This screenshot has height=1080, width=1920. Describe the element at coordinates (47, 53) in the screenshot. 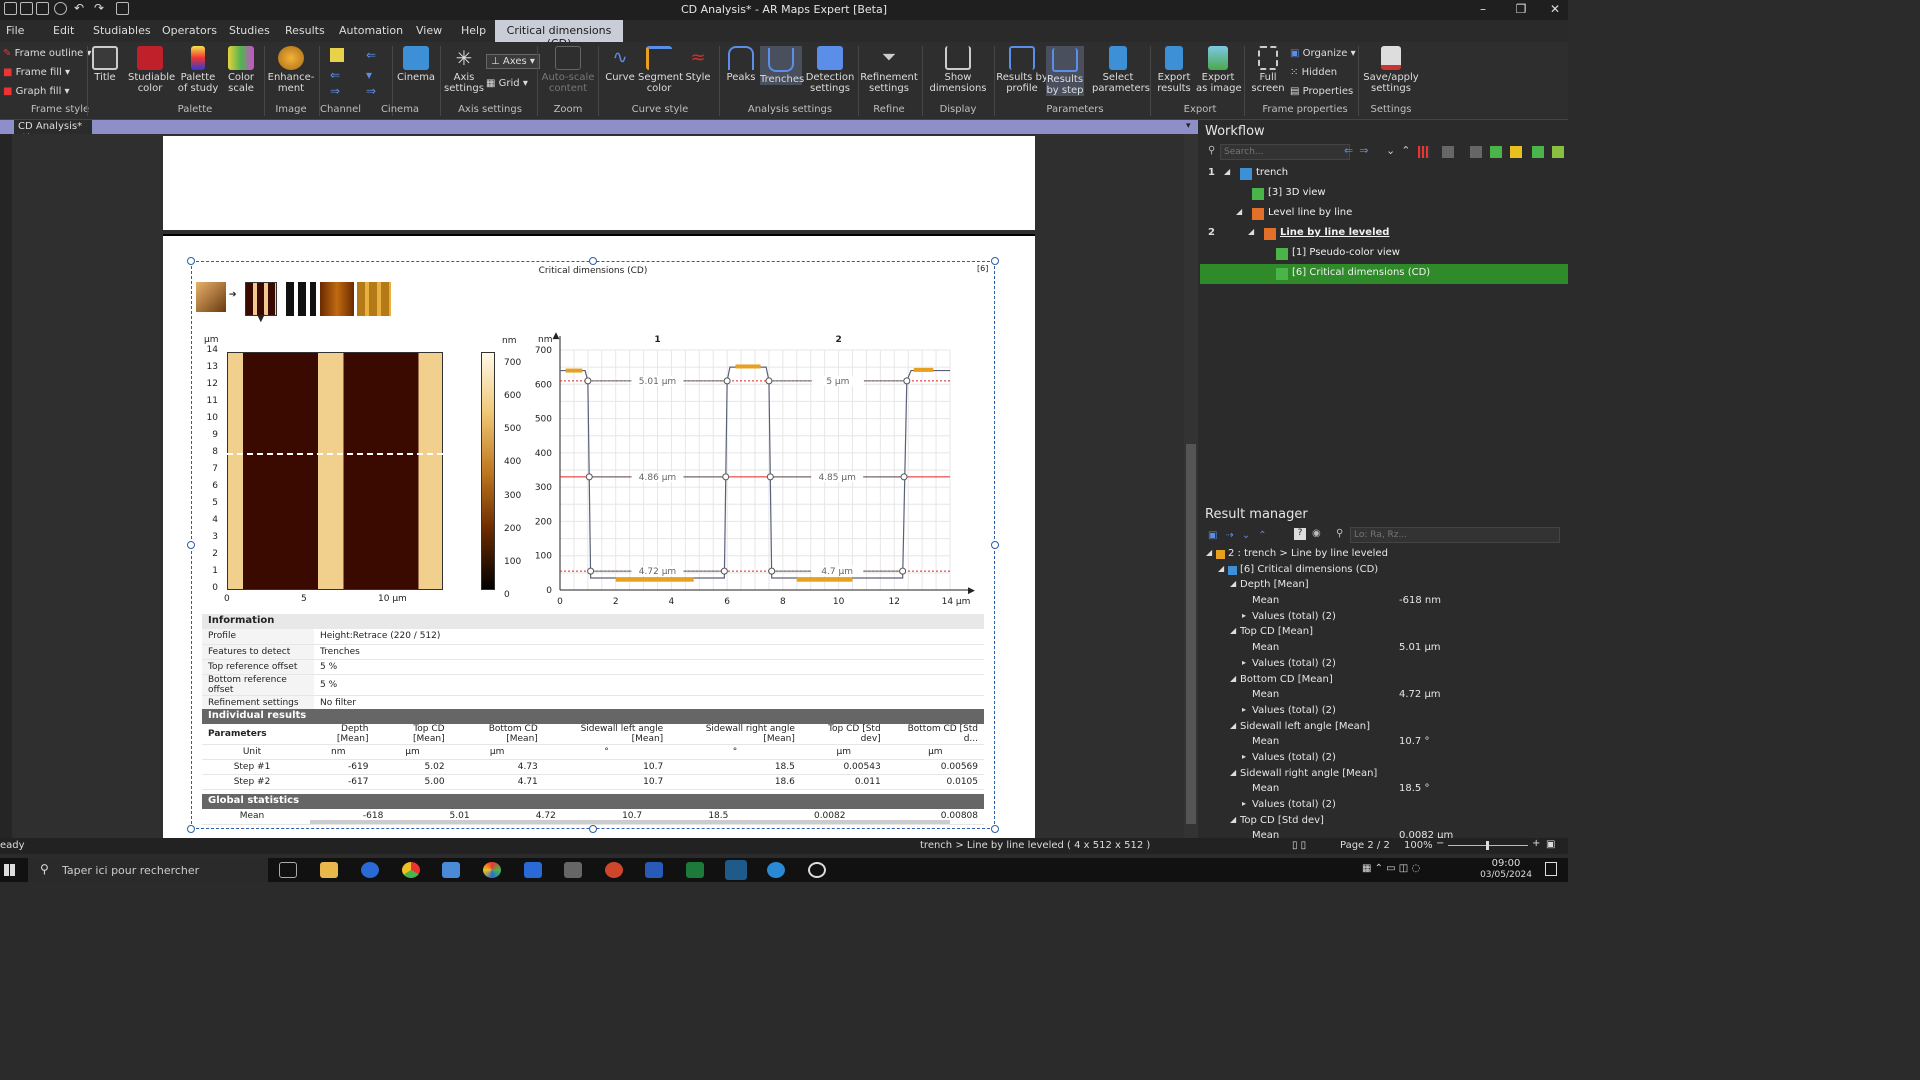

I see `frame-outline-button: ✎ Frame outline ▾` at that location.